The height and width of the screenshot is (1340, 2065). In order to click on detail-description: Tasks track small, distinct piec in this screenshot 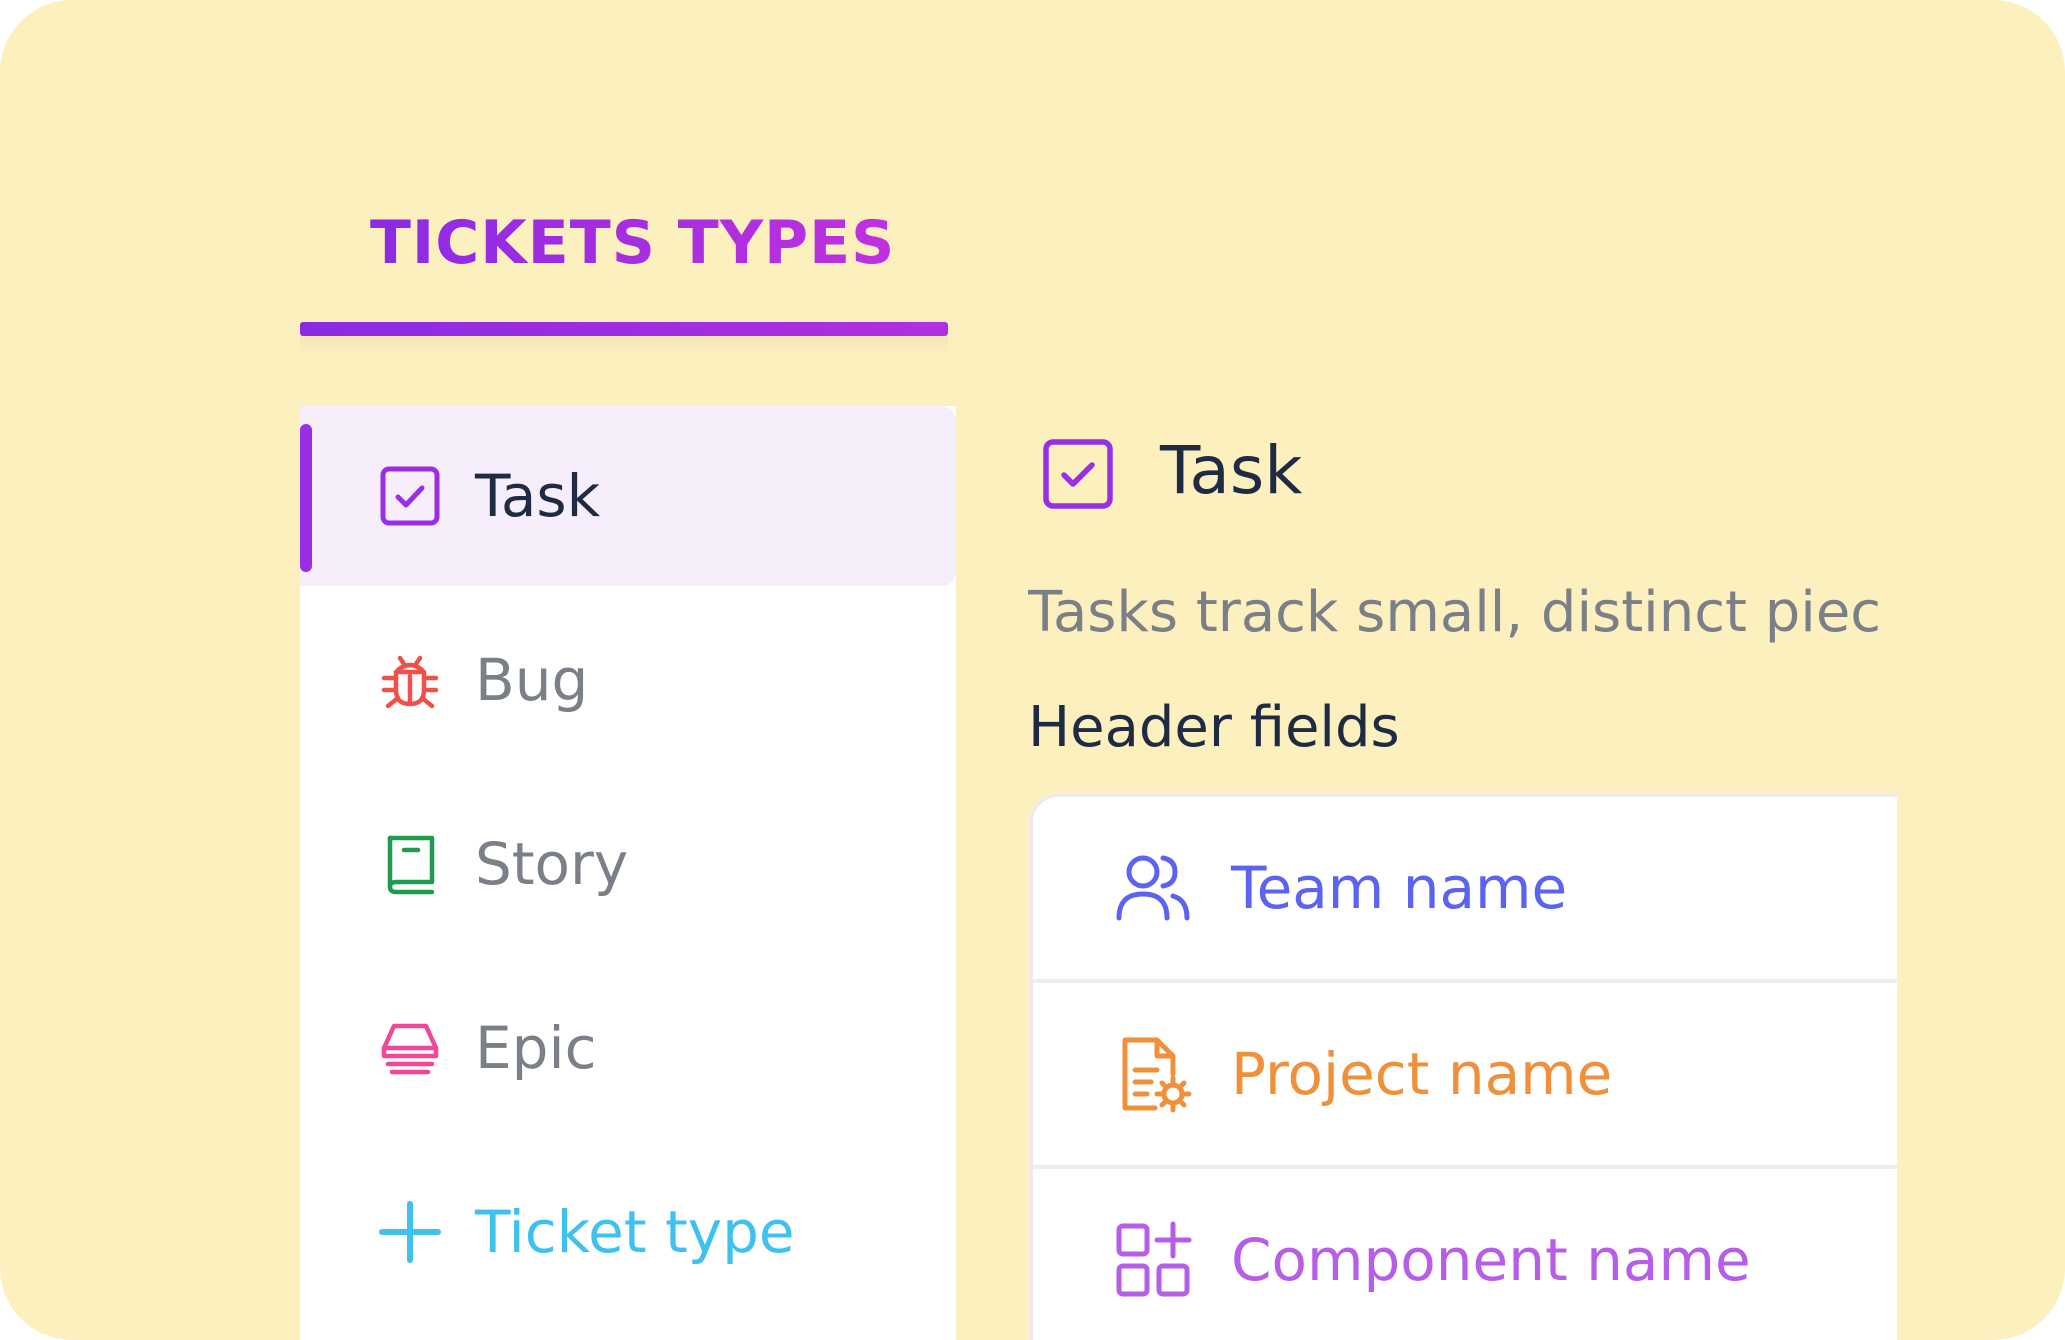, I will do `click(1455, 612)`.